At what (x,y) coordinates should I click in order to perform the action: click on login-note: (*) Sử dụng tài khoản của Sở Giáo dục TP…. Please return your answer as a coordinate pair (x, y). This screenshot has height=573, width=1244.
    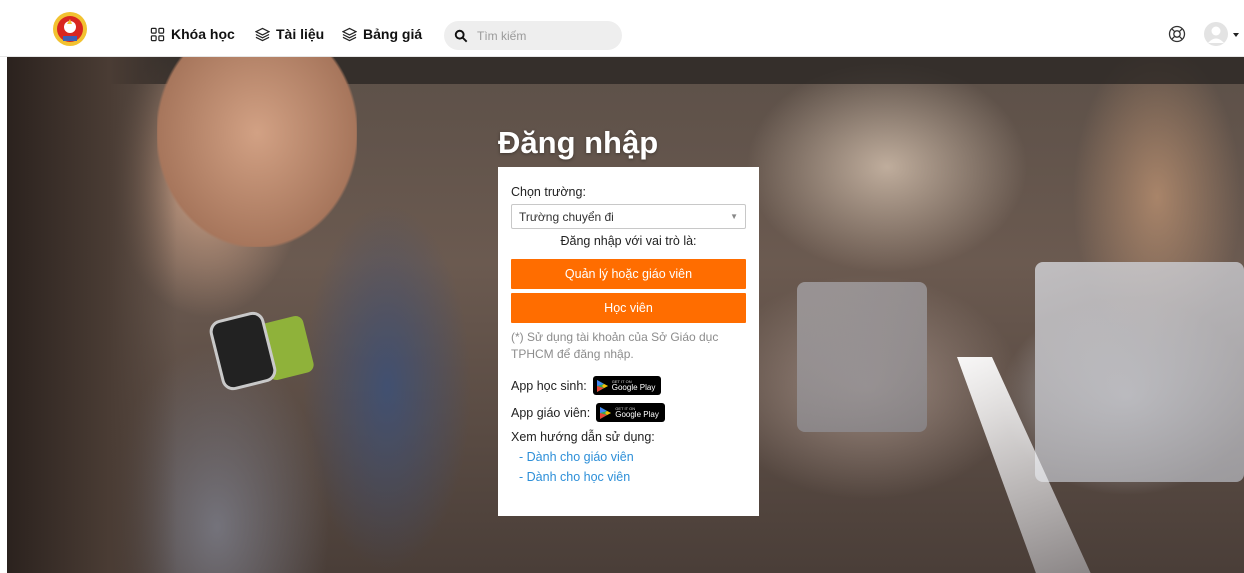
    Looking at the image, I should click on (615, 345).